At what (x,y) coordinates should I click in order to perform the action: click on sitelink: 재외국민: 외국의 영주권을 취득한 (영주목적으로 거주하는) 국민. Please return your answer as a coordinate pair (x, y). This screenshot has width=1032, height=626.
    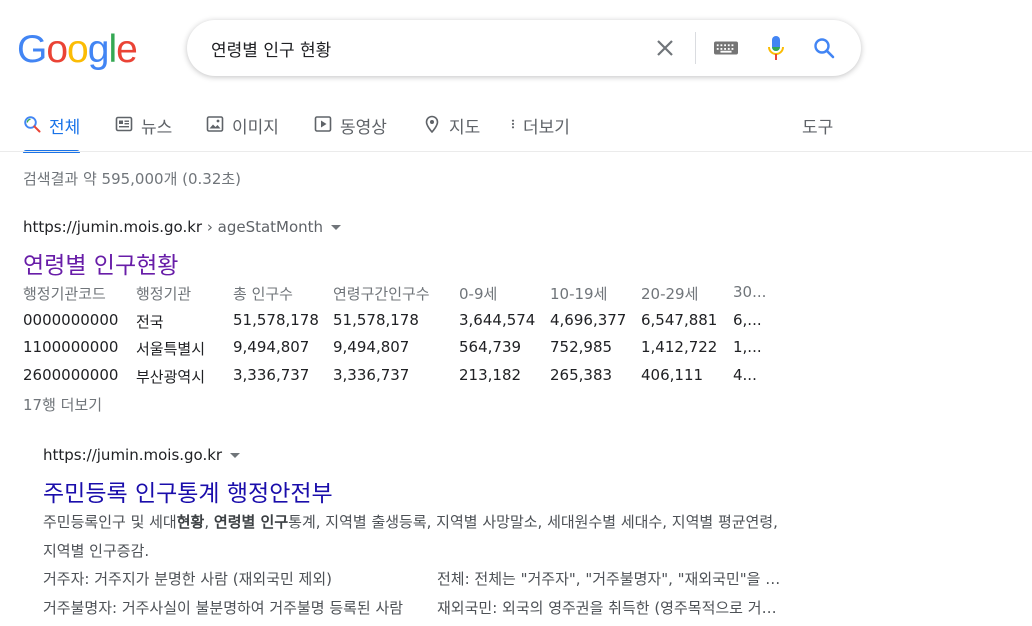
    Looking at the image, I should click on (610, 607).